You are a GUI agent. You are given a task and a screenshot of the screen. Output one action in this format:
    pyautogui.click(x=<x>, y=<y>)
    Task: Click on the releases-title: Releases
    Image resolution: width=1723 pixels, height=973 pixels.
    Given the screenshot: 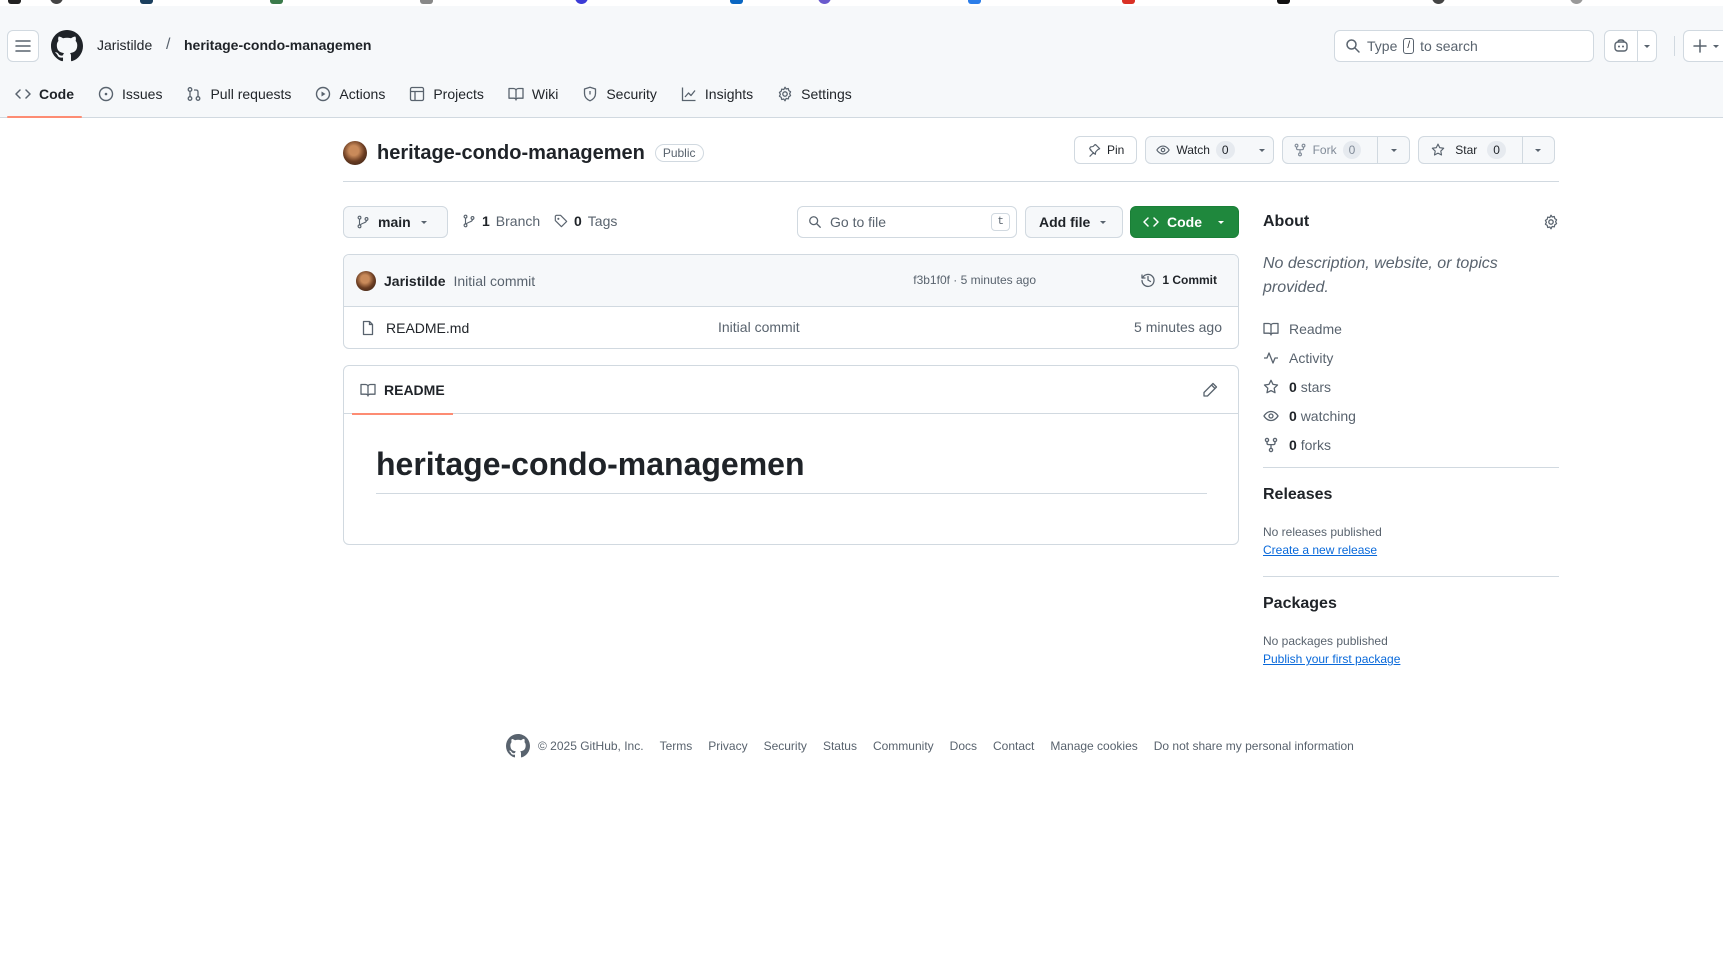 What is the action you would take?
    pyautogui.click(x=1297, y=495)
    